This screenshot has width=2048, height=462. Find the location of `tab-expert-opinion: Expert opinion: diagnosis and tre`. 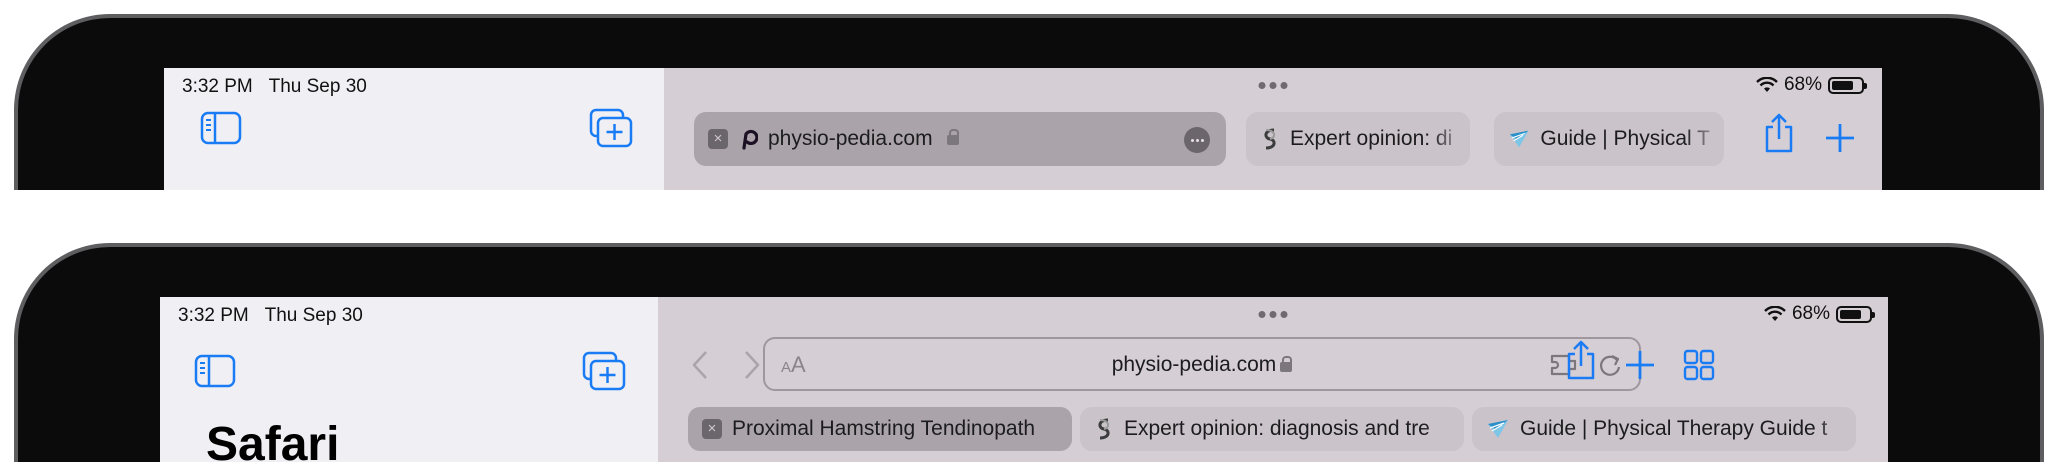

tab-expert-opinion: Expert opinion: diagnosis and tre is located at coordinates (1272, 429).